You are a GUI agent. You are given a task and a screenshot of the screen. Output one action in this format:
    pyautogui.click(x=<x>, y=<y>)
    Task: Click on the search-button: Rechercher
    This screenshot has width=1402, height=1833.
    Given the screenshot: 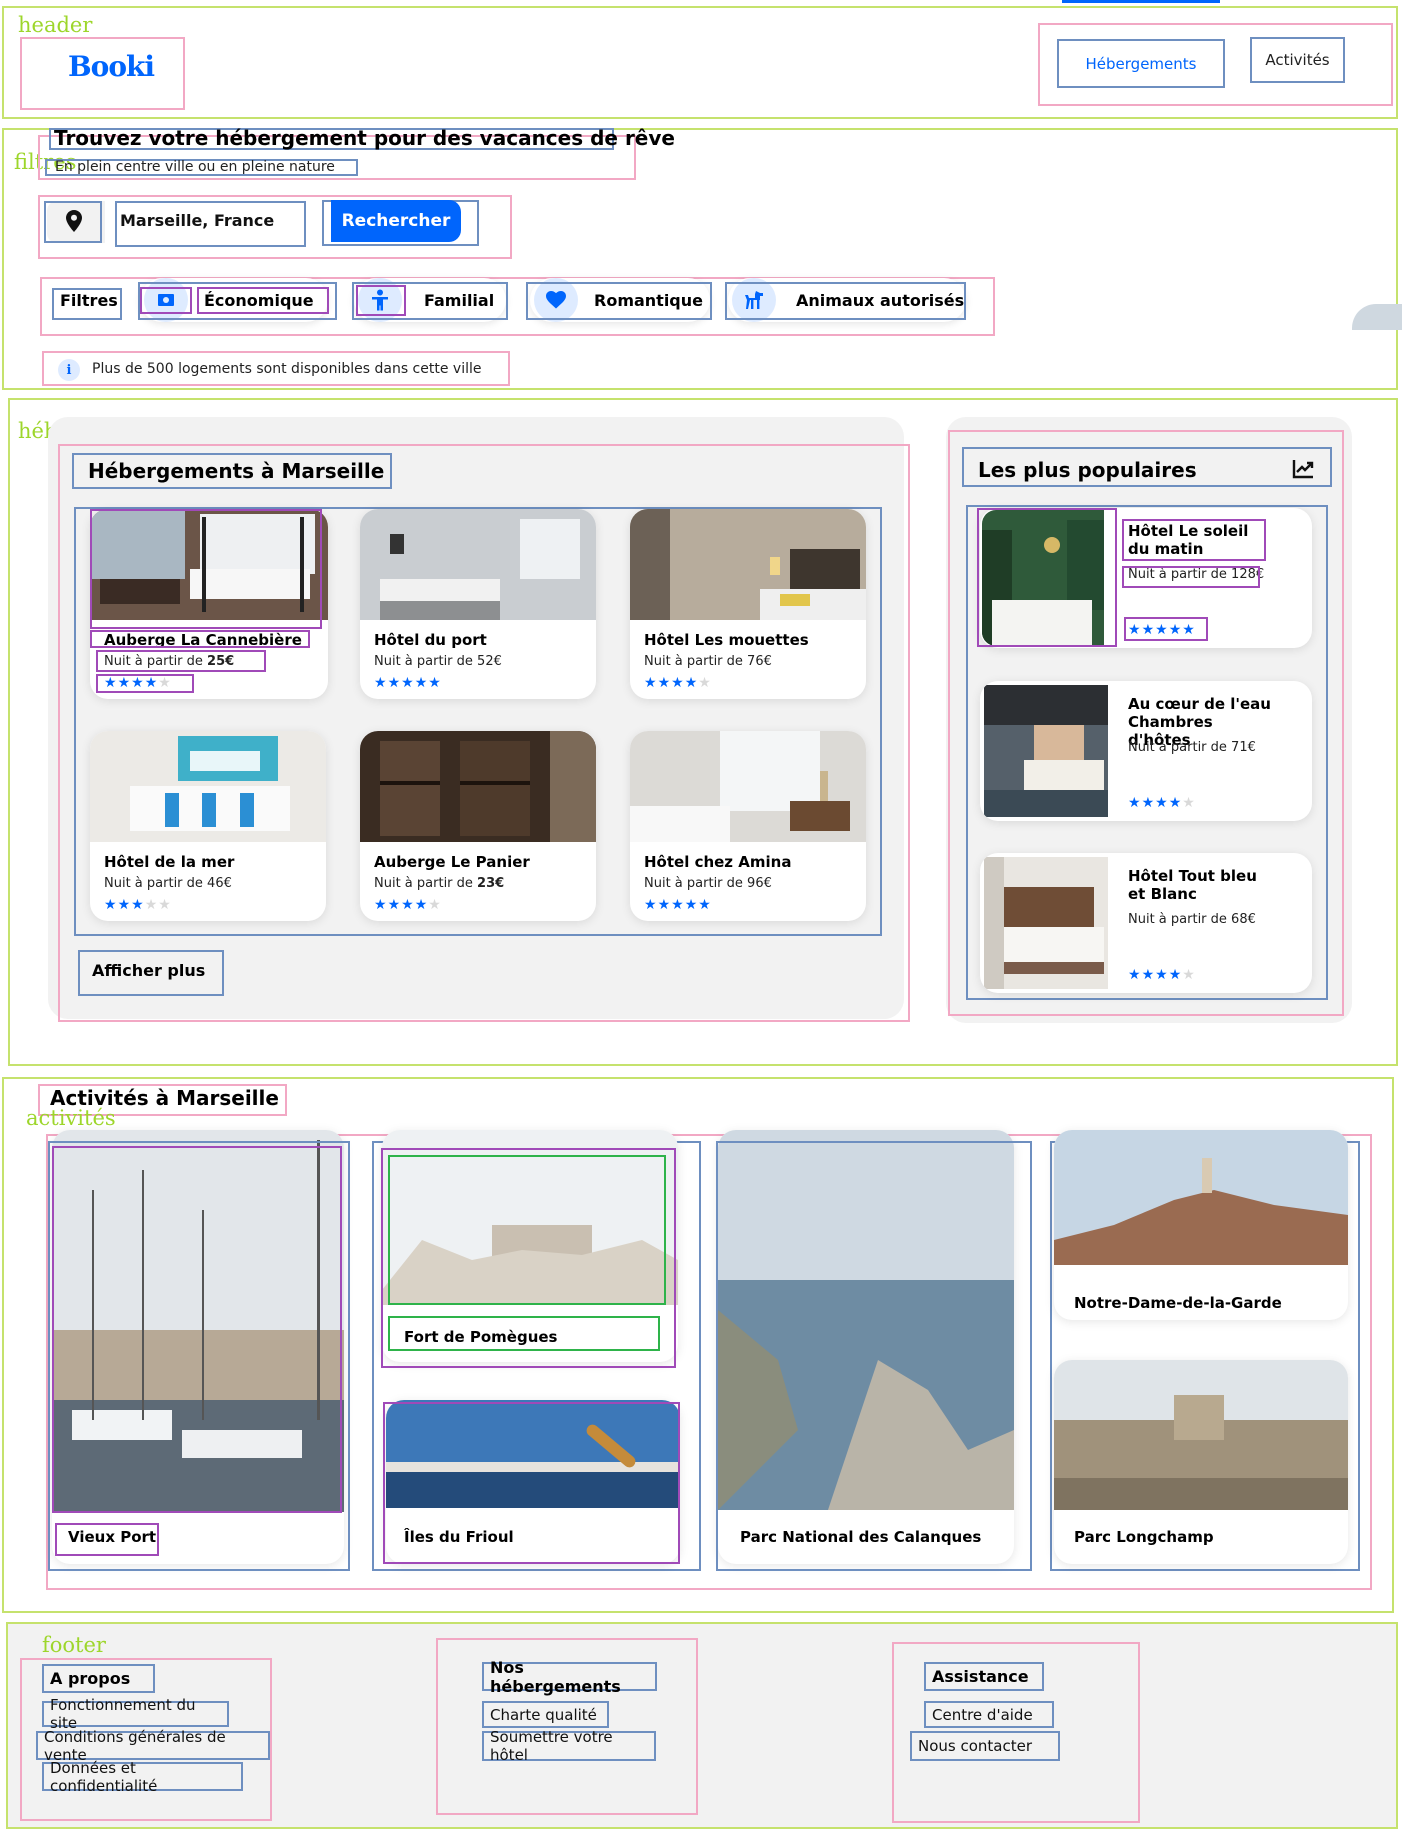 What is the action you would take?
    pyautogui.click(x=396, y=221)
    